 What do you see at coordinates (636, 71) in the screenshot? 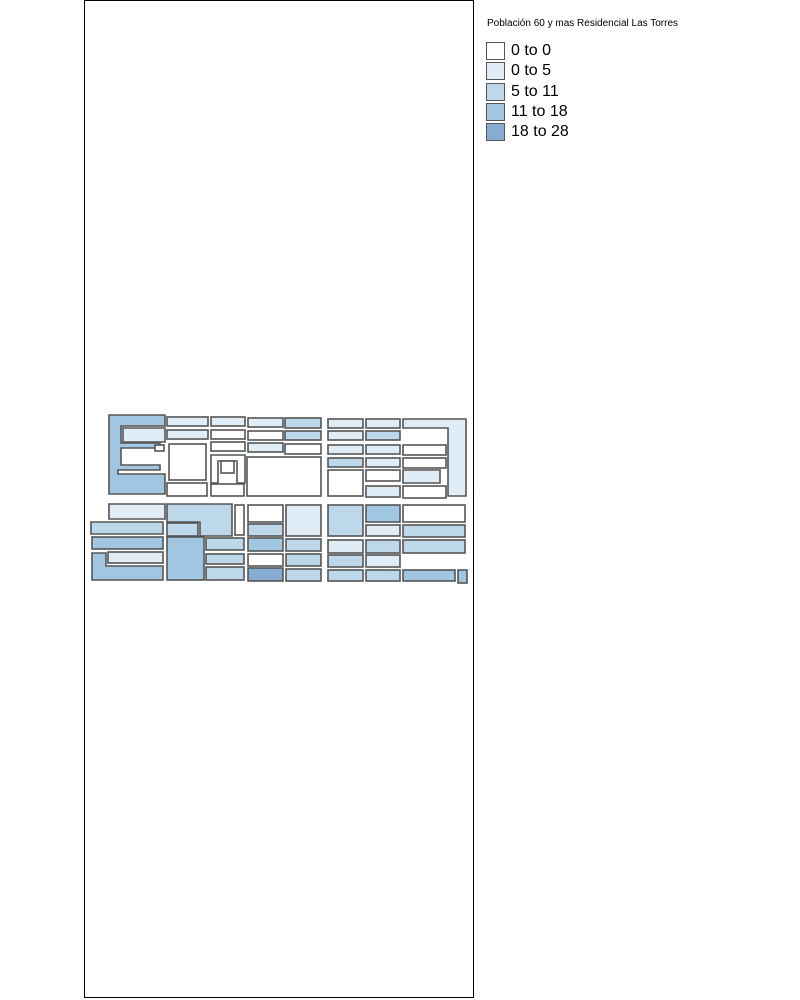
I see `legend-row: 0 to 5` at bounding box center [636, 71].